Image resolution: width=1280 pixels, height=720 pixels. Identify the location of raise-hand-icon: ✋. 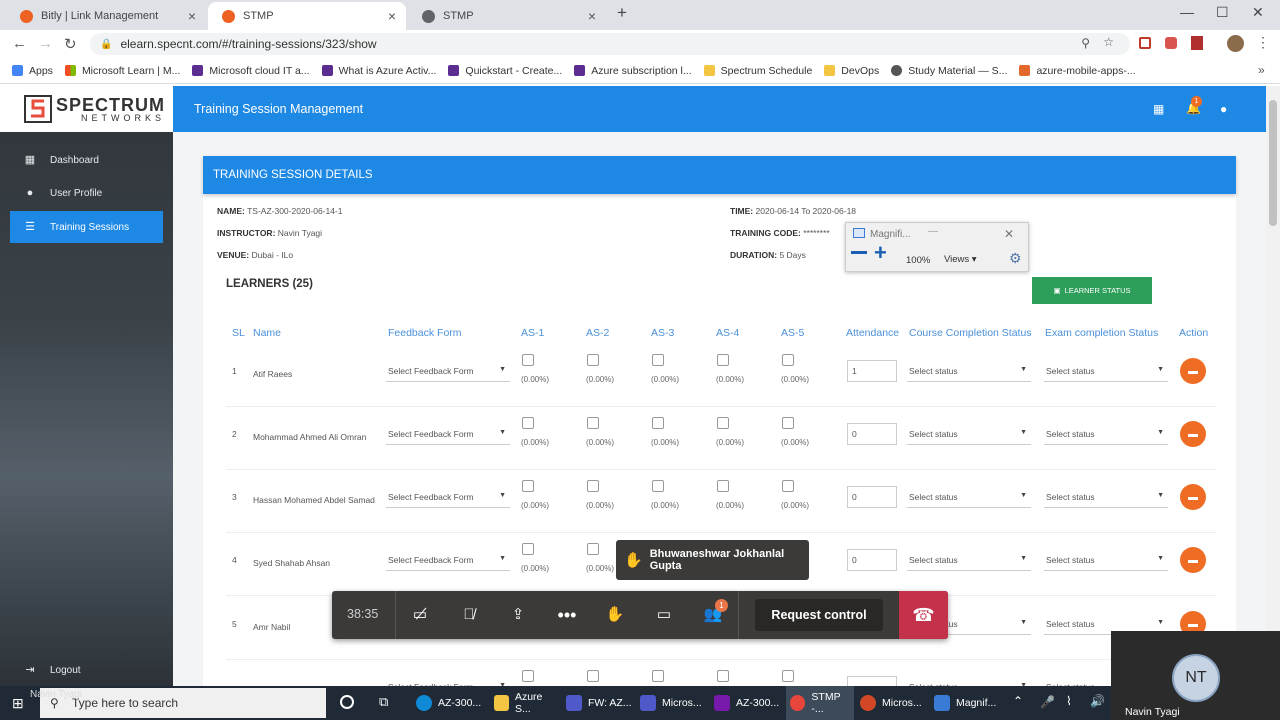
(615, 615).